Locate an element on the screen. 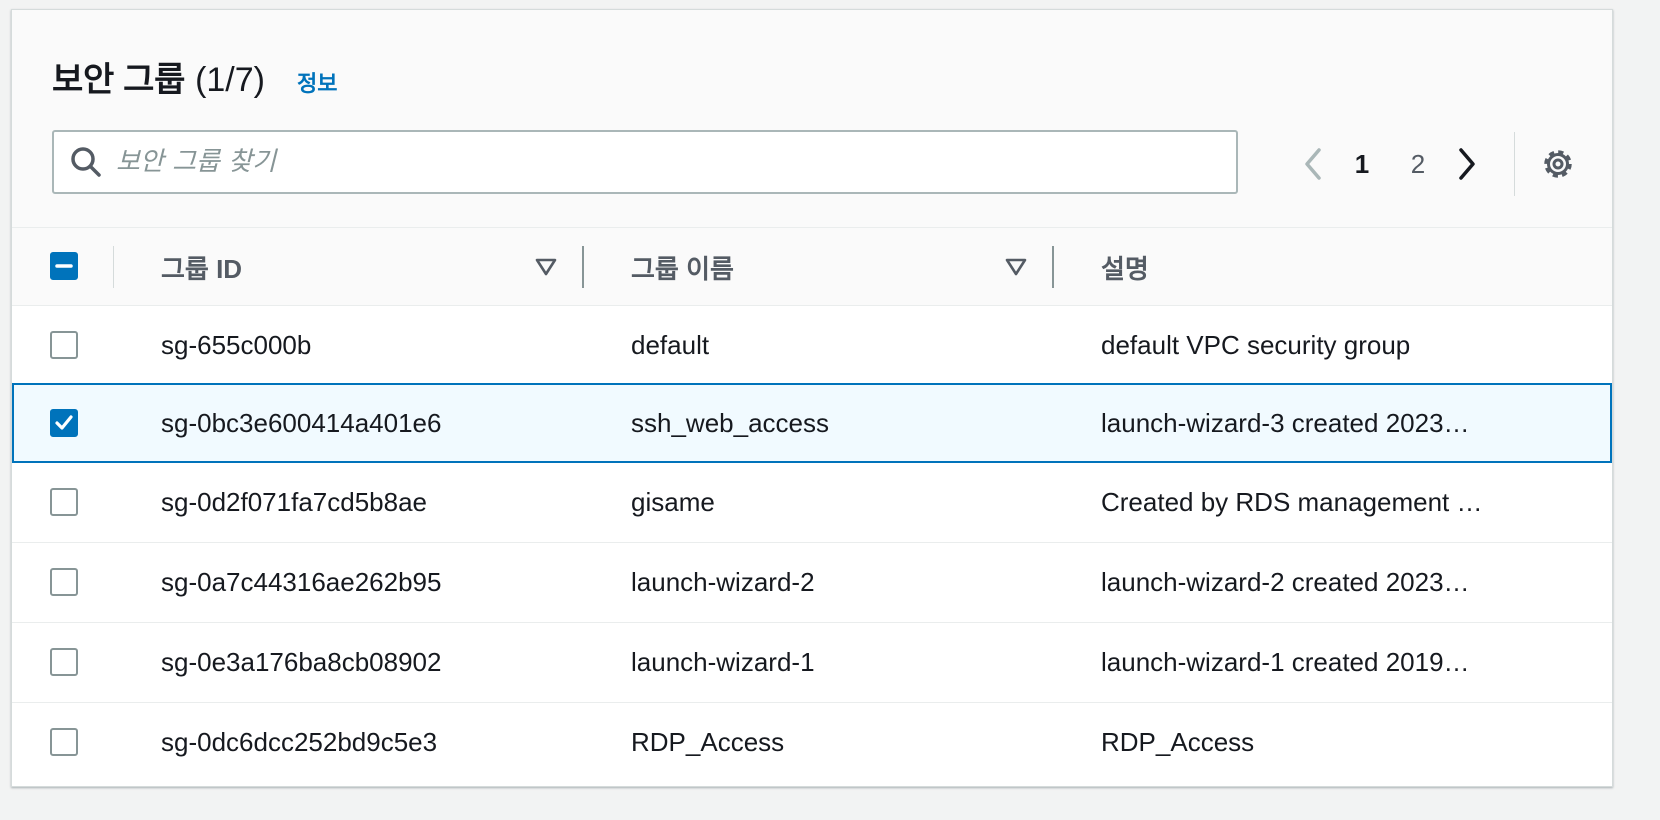 The image size is (1660, 820). search-icon is located at coordinates (86, 162).